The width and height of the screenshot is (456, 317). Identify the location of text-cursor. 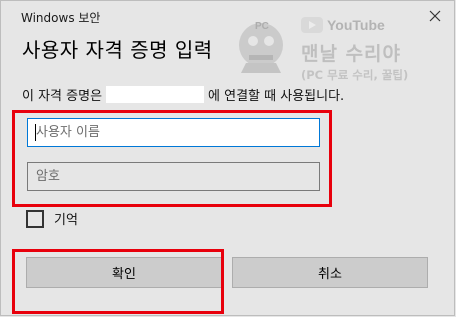
(35, 132).